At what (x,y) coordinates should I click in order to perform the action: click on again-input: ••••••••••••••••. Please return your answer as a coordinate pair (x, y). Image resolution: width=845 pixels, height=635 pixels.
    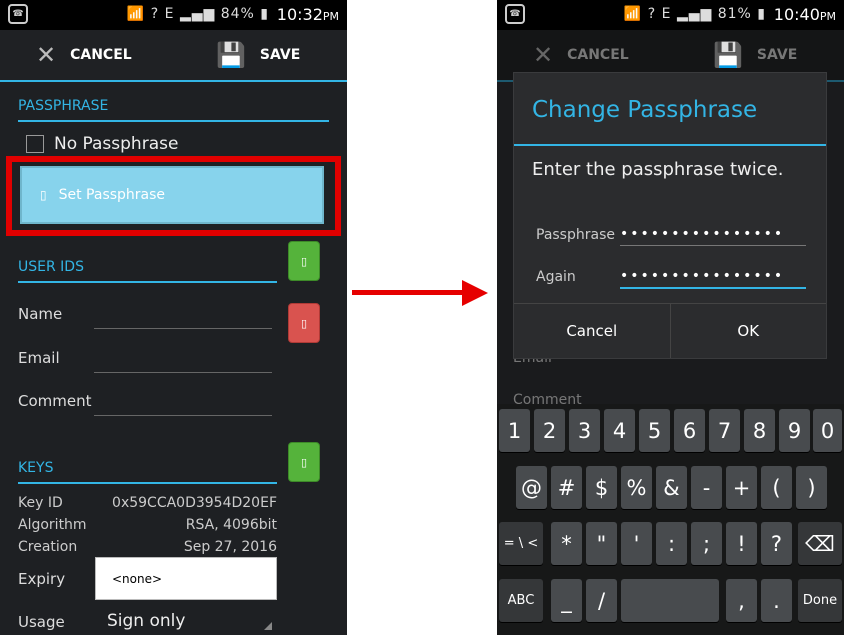
    Looking at the image, I should click on (713, 278).